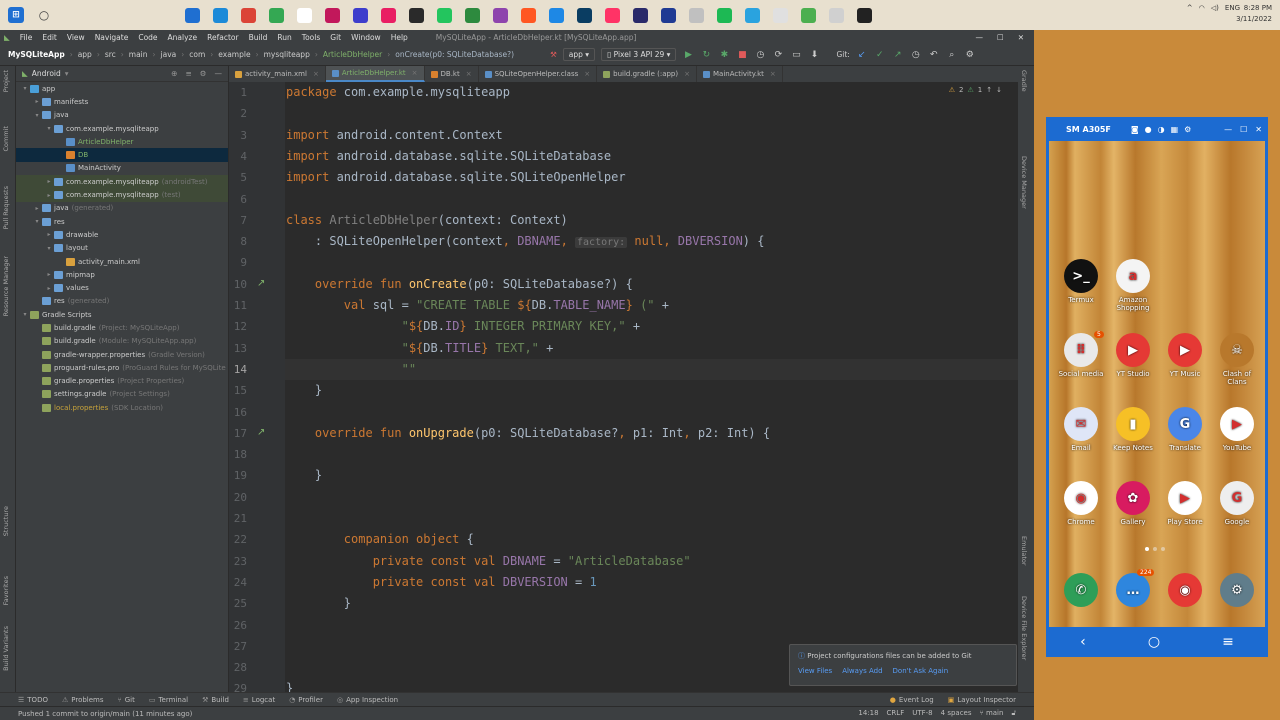  Describe the element at coordinates (1154, 642) in the screenshot. I see `home-icon: ○` at that location.